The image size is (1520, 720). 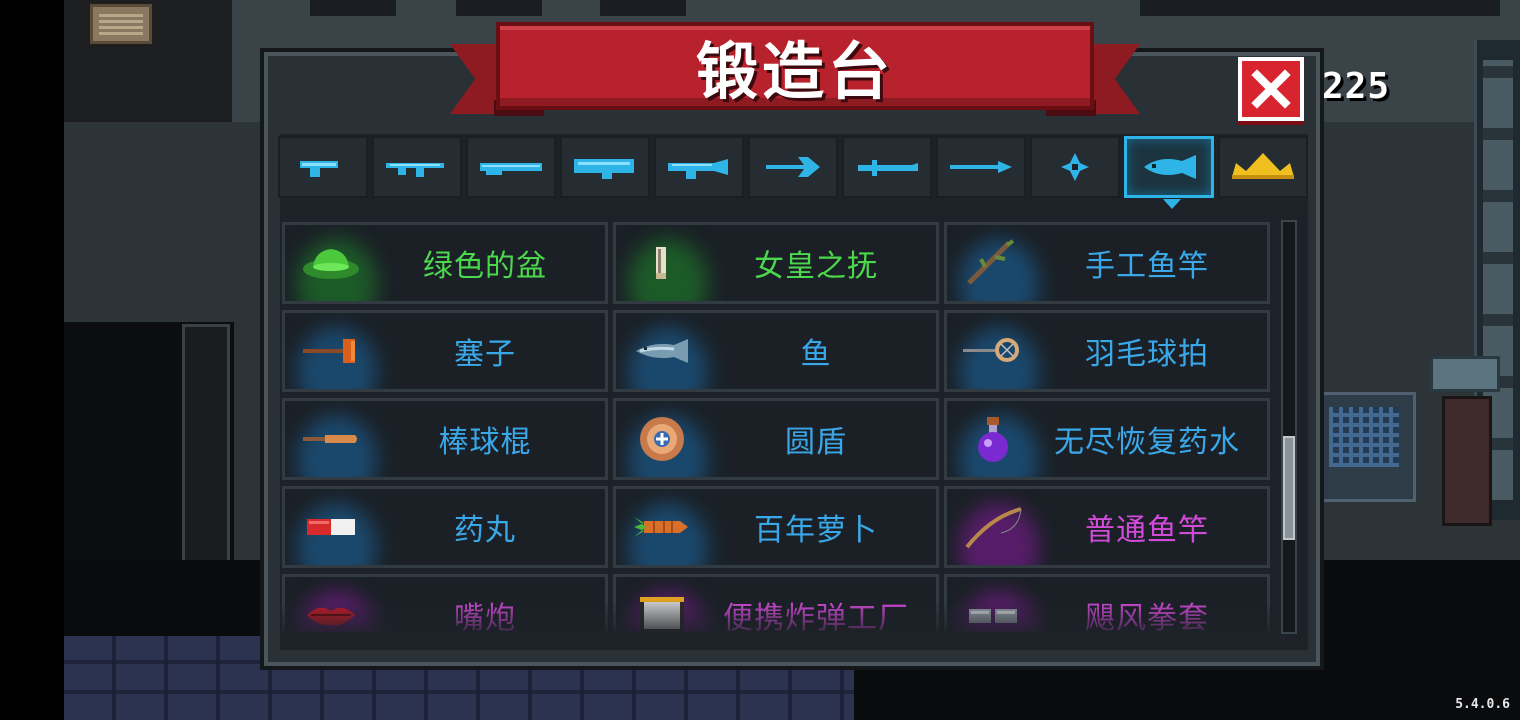 I want to click on tab-rocket-launcher, so click(x=605, y=167).